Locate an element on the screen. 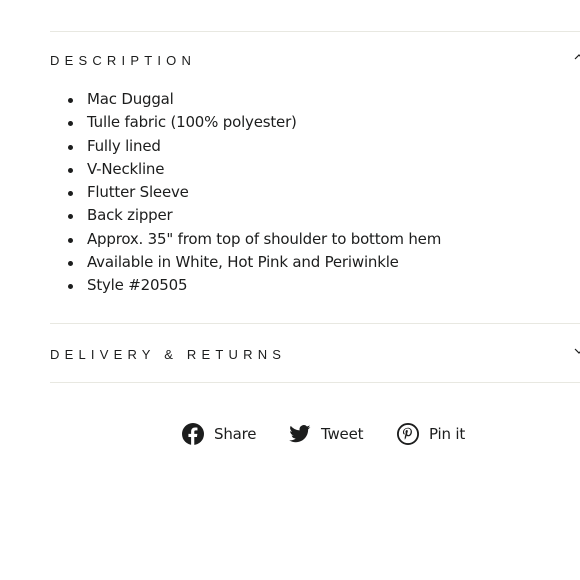 The image size is (580, 580). delivery-title: DELIVERY & RETURNS is located at coordinates (168, 354).